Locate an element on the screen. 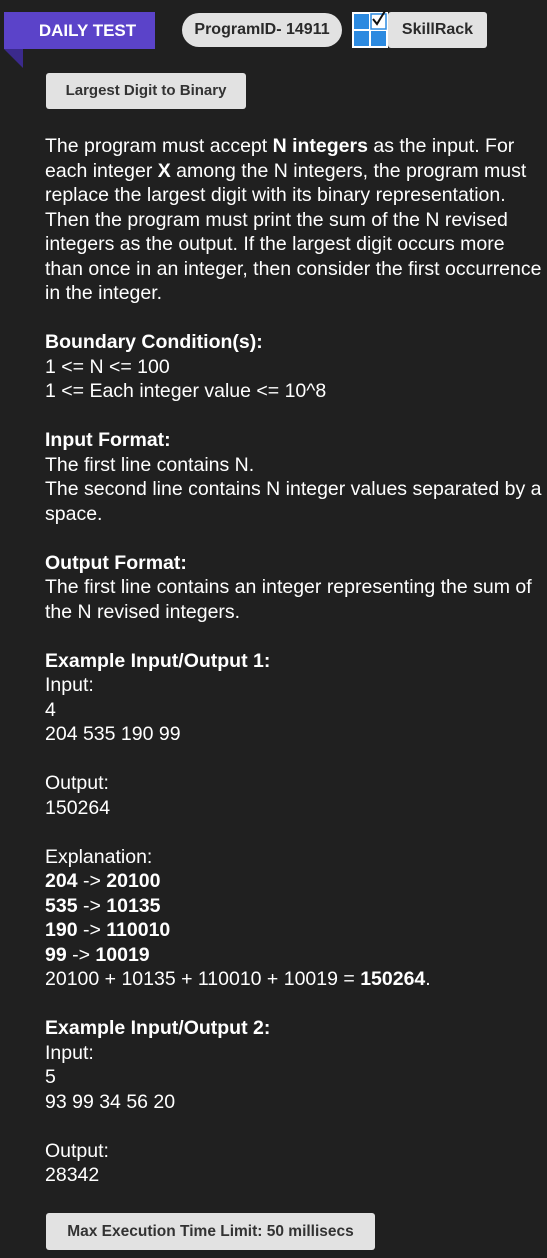 This screenshot has width=547, height=1258. explanation-sum: 20100 + 10135 + 110010 + 10019 = 150264. is located at coordinates (295, 979).